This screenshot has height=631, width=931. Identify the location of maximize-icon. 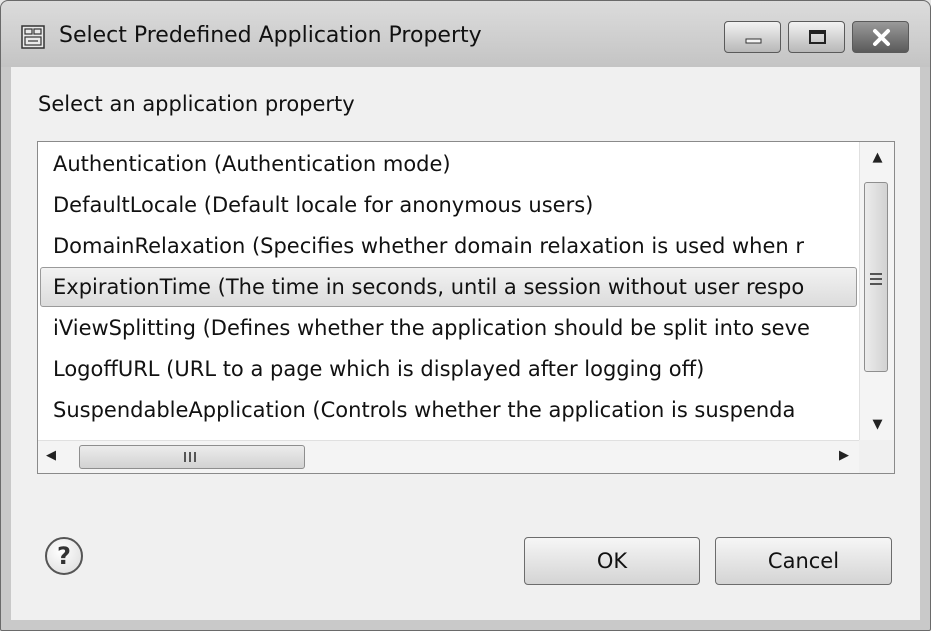
(817, 37).